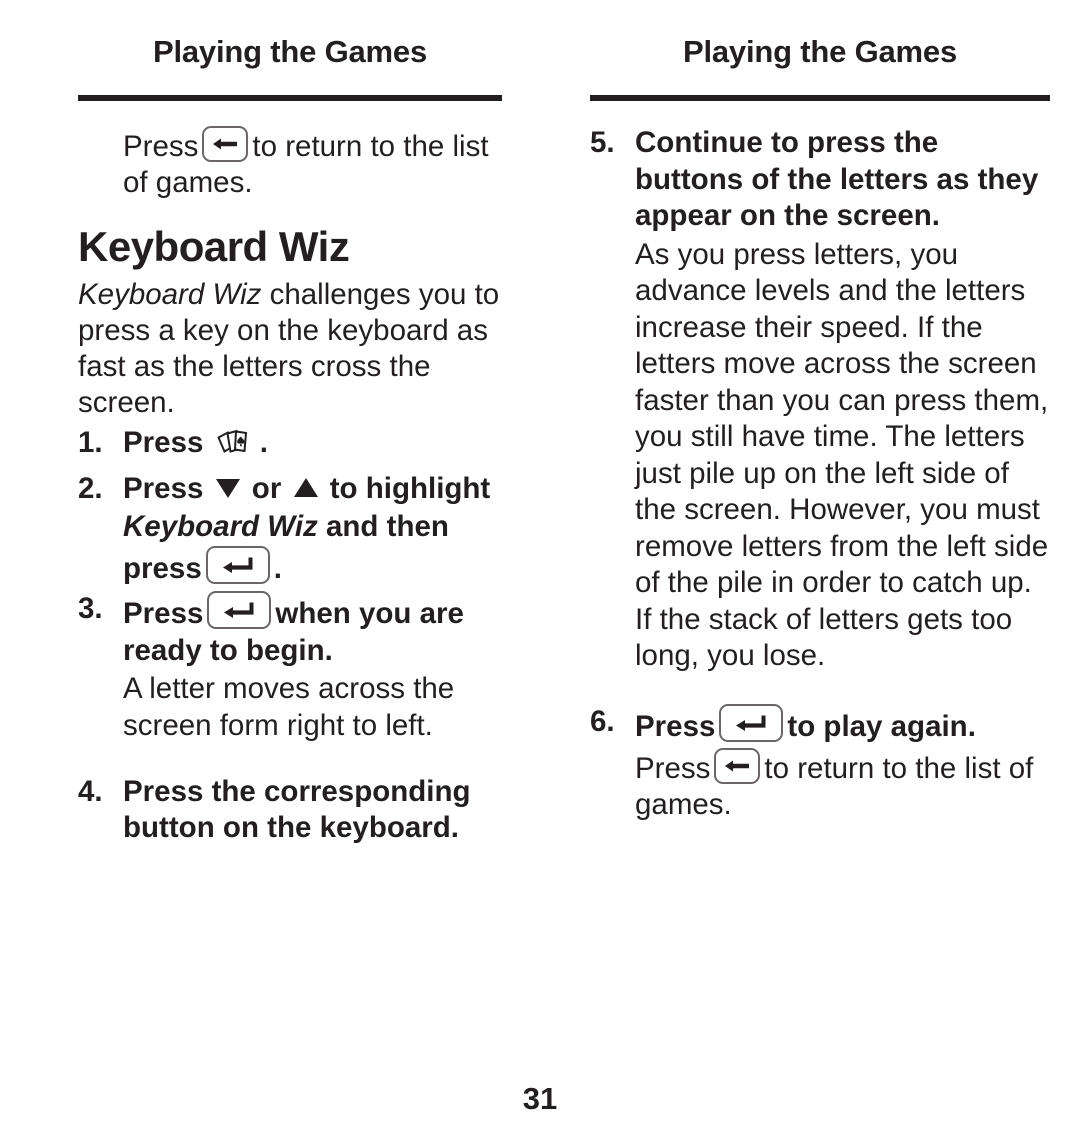 The width and height of the screenshot is (1080, 1148). What do you see at coordinates (232, 447) in the screenshot?
I see `playing-cards-icon` at bounding box center [232, 447].